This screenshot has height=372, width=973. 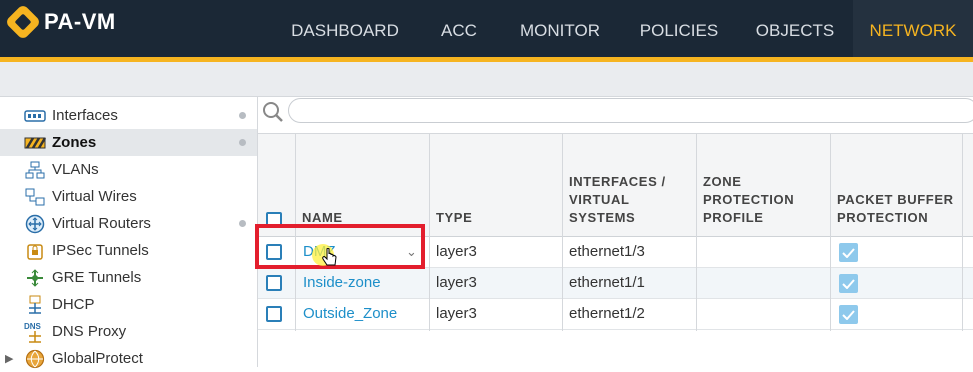 I want to click on sidebar-item-vlans: VLANs, so click(x=128, y=169).